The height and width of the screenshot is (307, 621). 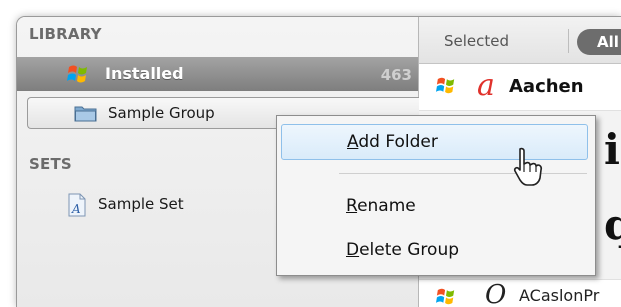 I want to click on menu-separator, so click(x=463, y=173).